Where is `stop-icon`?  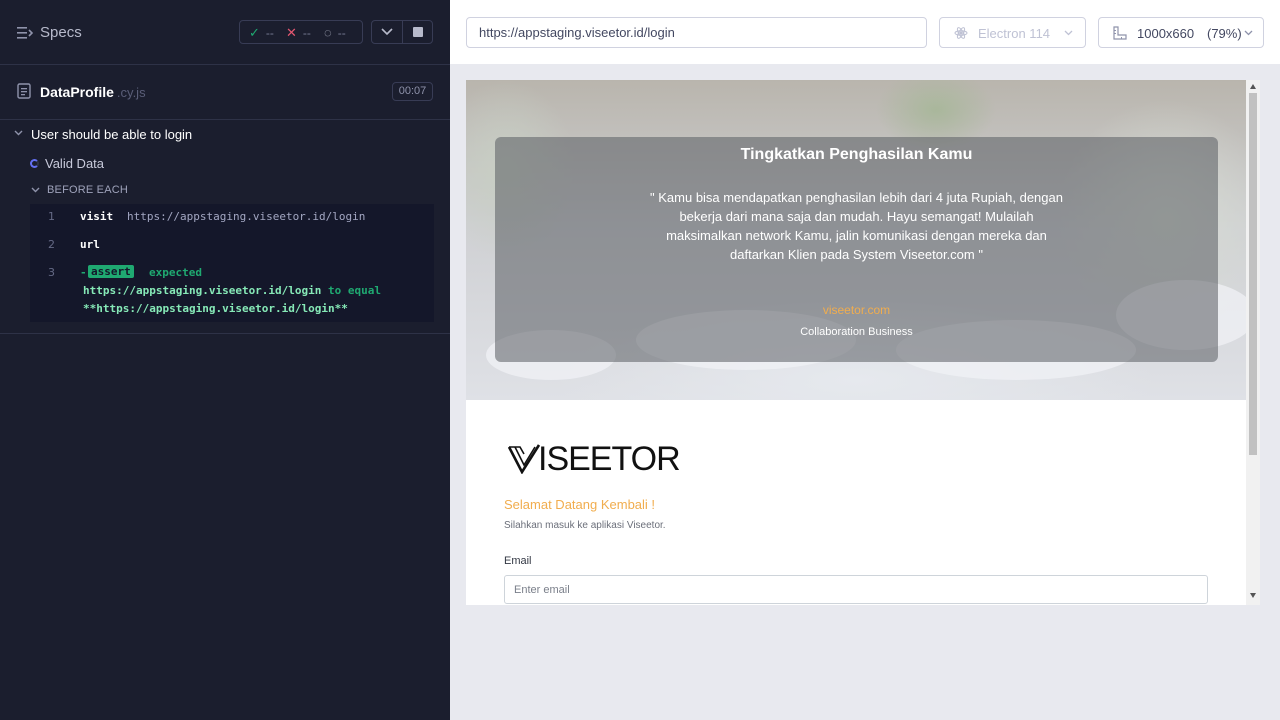
stop-icon is located at coordinates (418, 32).